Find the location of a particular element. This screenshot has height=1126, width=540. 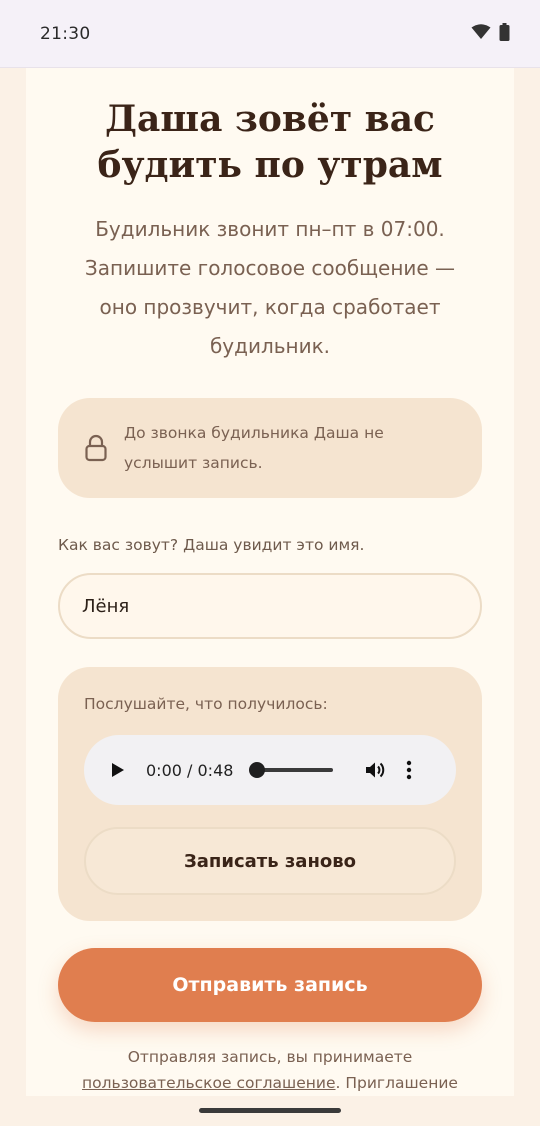

navigation-bar is located at coordinates (270, 1111).